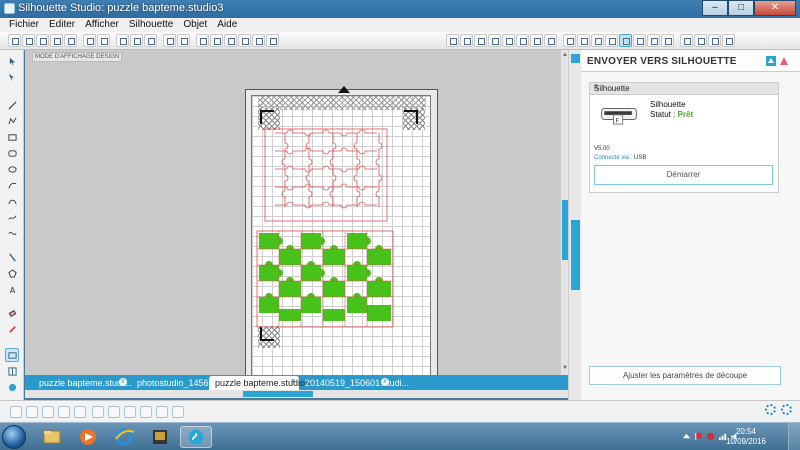 The image size is (800, 450). What do you see at coordinates (202, 40) in the screenshot?
I see `pan-hand-icon` at bounding box center [202, 40].